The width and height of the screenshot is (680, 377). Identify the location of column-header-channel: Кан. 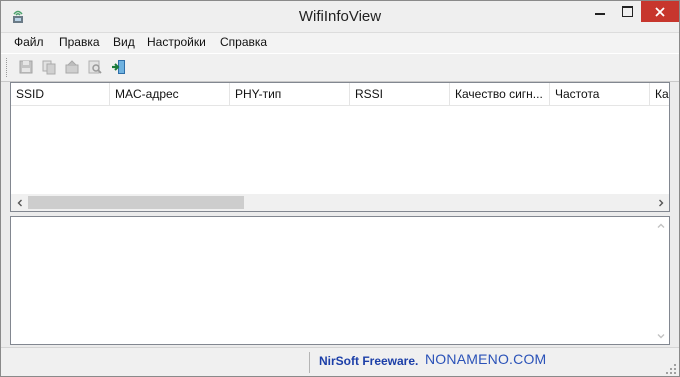
(659, 94).